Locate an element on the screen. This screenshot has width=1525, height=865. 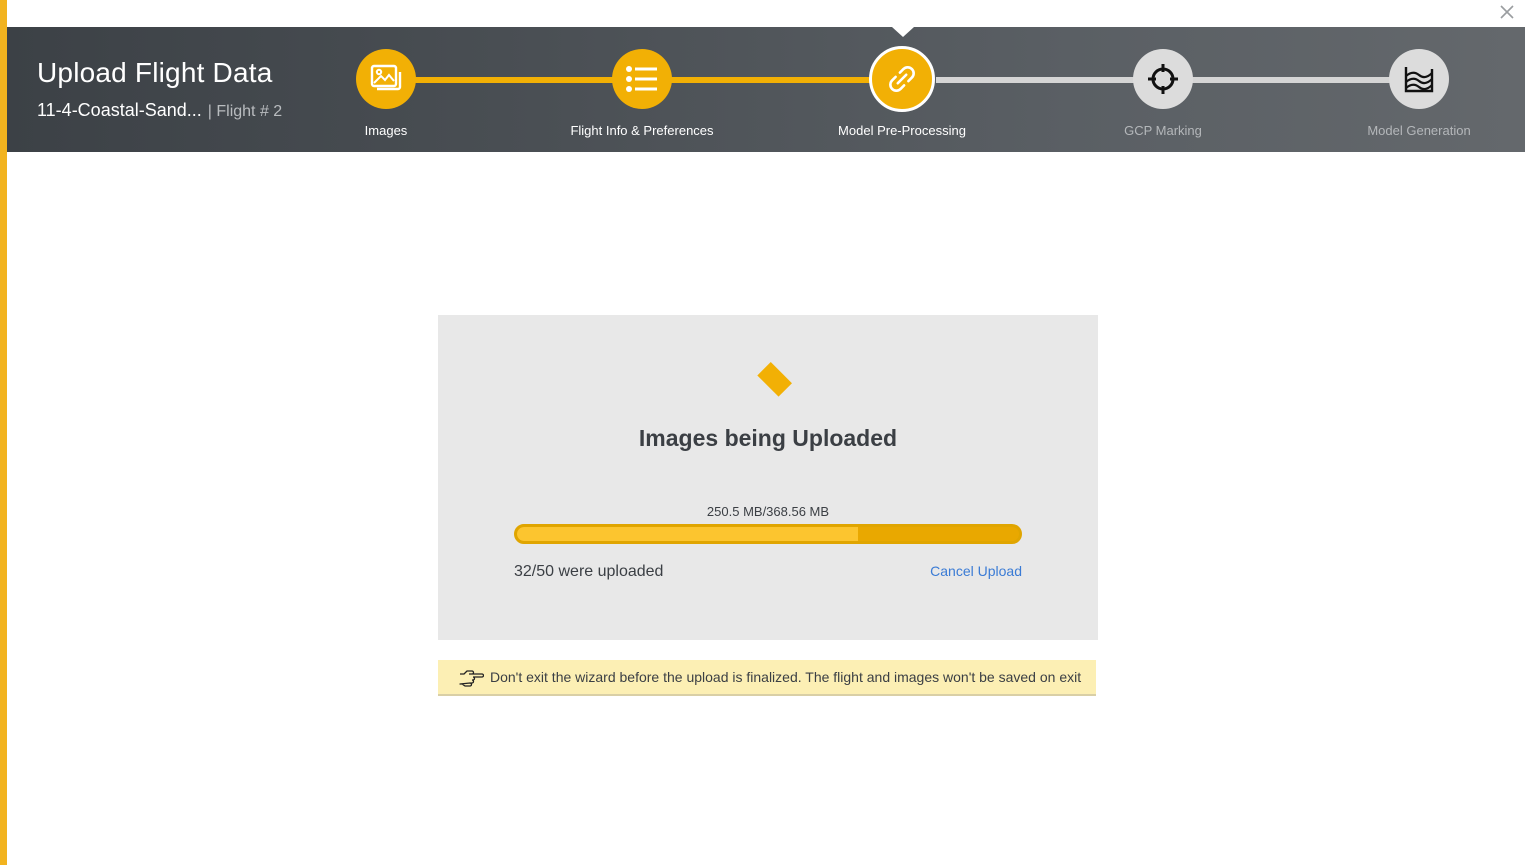
left-accent-bar is located at coordinates (3, 432).